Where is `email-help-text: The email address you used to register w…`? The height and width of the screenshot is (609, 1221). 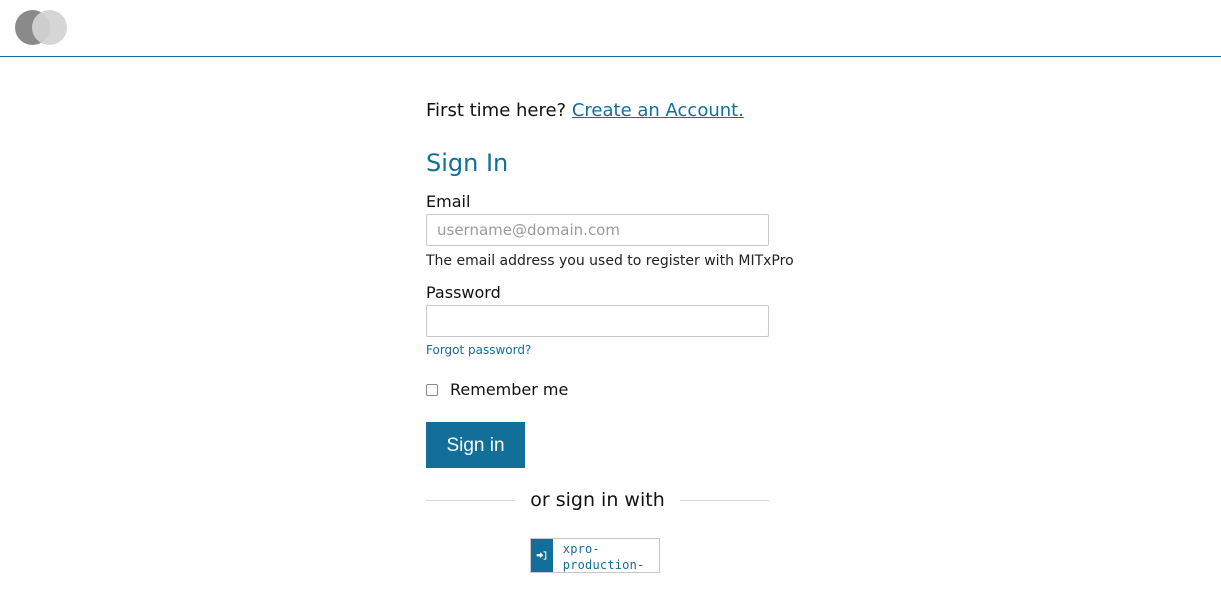 email-help-text: The email address you used to register w… is located at coordinates (610, 261).